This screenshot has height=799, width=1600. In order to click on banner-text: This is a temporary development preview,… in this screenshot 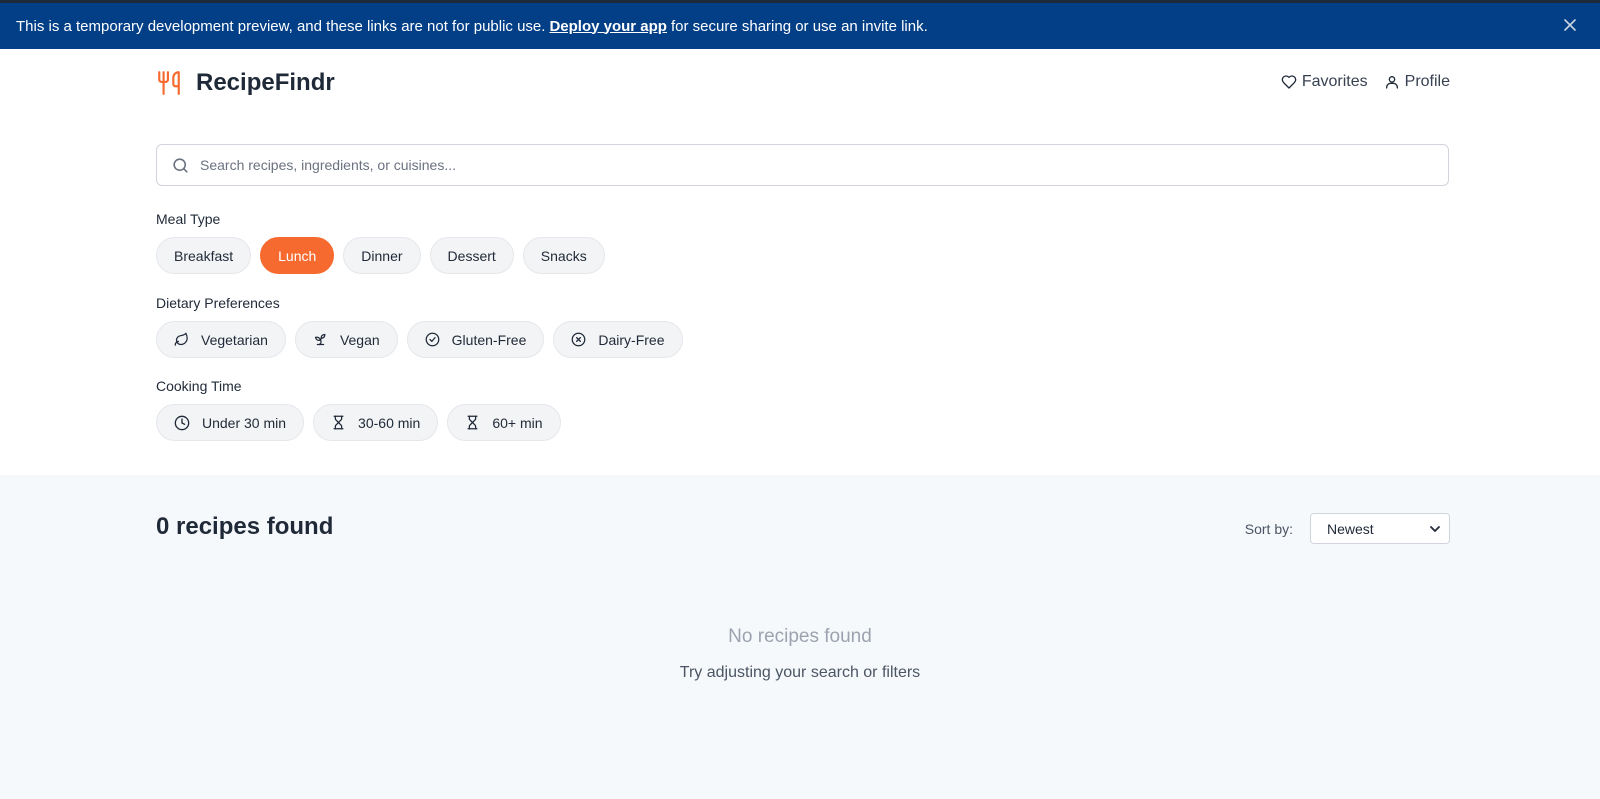, I will do `click(281, 26)`.